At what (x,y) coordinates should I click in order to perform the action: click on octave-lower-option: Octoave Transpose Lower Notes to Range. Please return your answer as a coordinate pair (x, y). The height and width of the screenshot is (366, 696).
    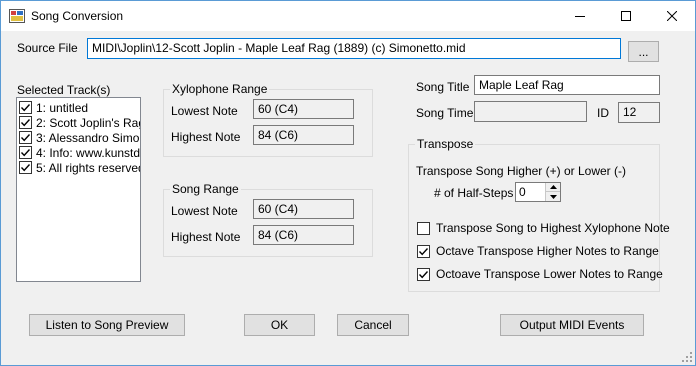
    Looking at the image, I should click on (540, 274).